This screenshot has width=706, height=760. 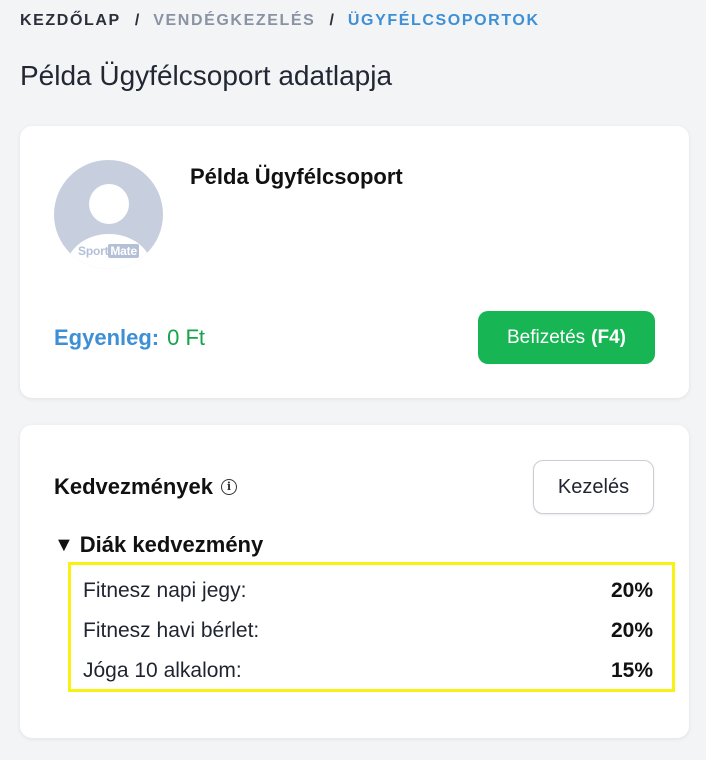 I want to click on list-item: Fitnesz havi bérlet: 20%, so click(x=368, y=631).